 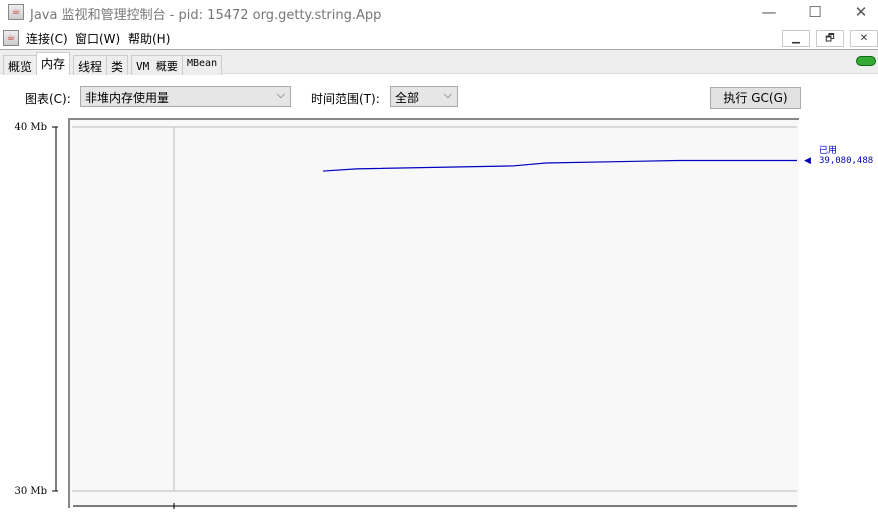 I want to click on legend-current-value: 39,080,488, so click(x=846, y=161).